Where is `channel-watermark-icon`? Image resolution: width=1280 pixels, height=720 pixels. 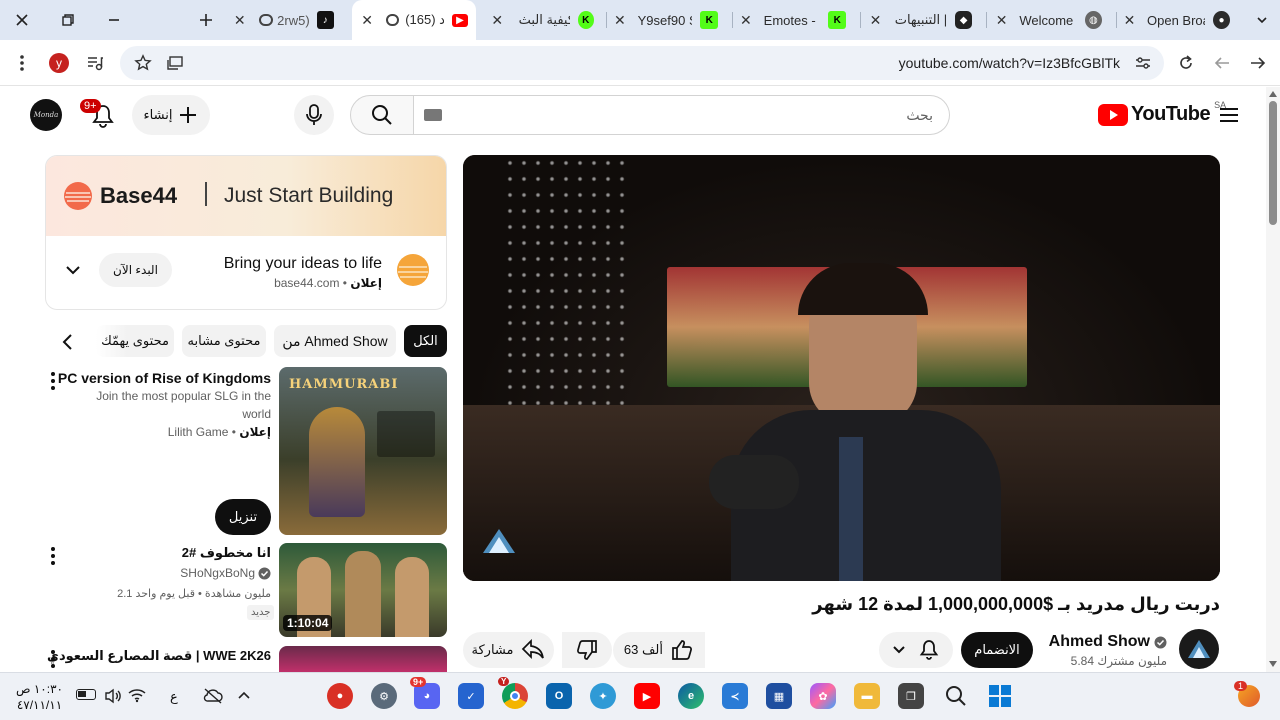
channel-watermark-icon is located at coordinates (499, 541).